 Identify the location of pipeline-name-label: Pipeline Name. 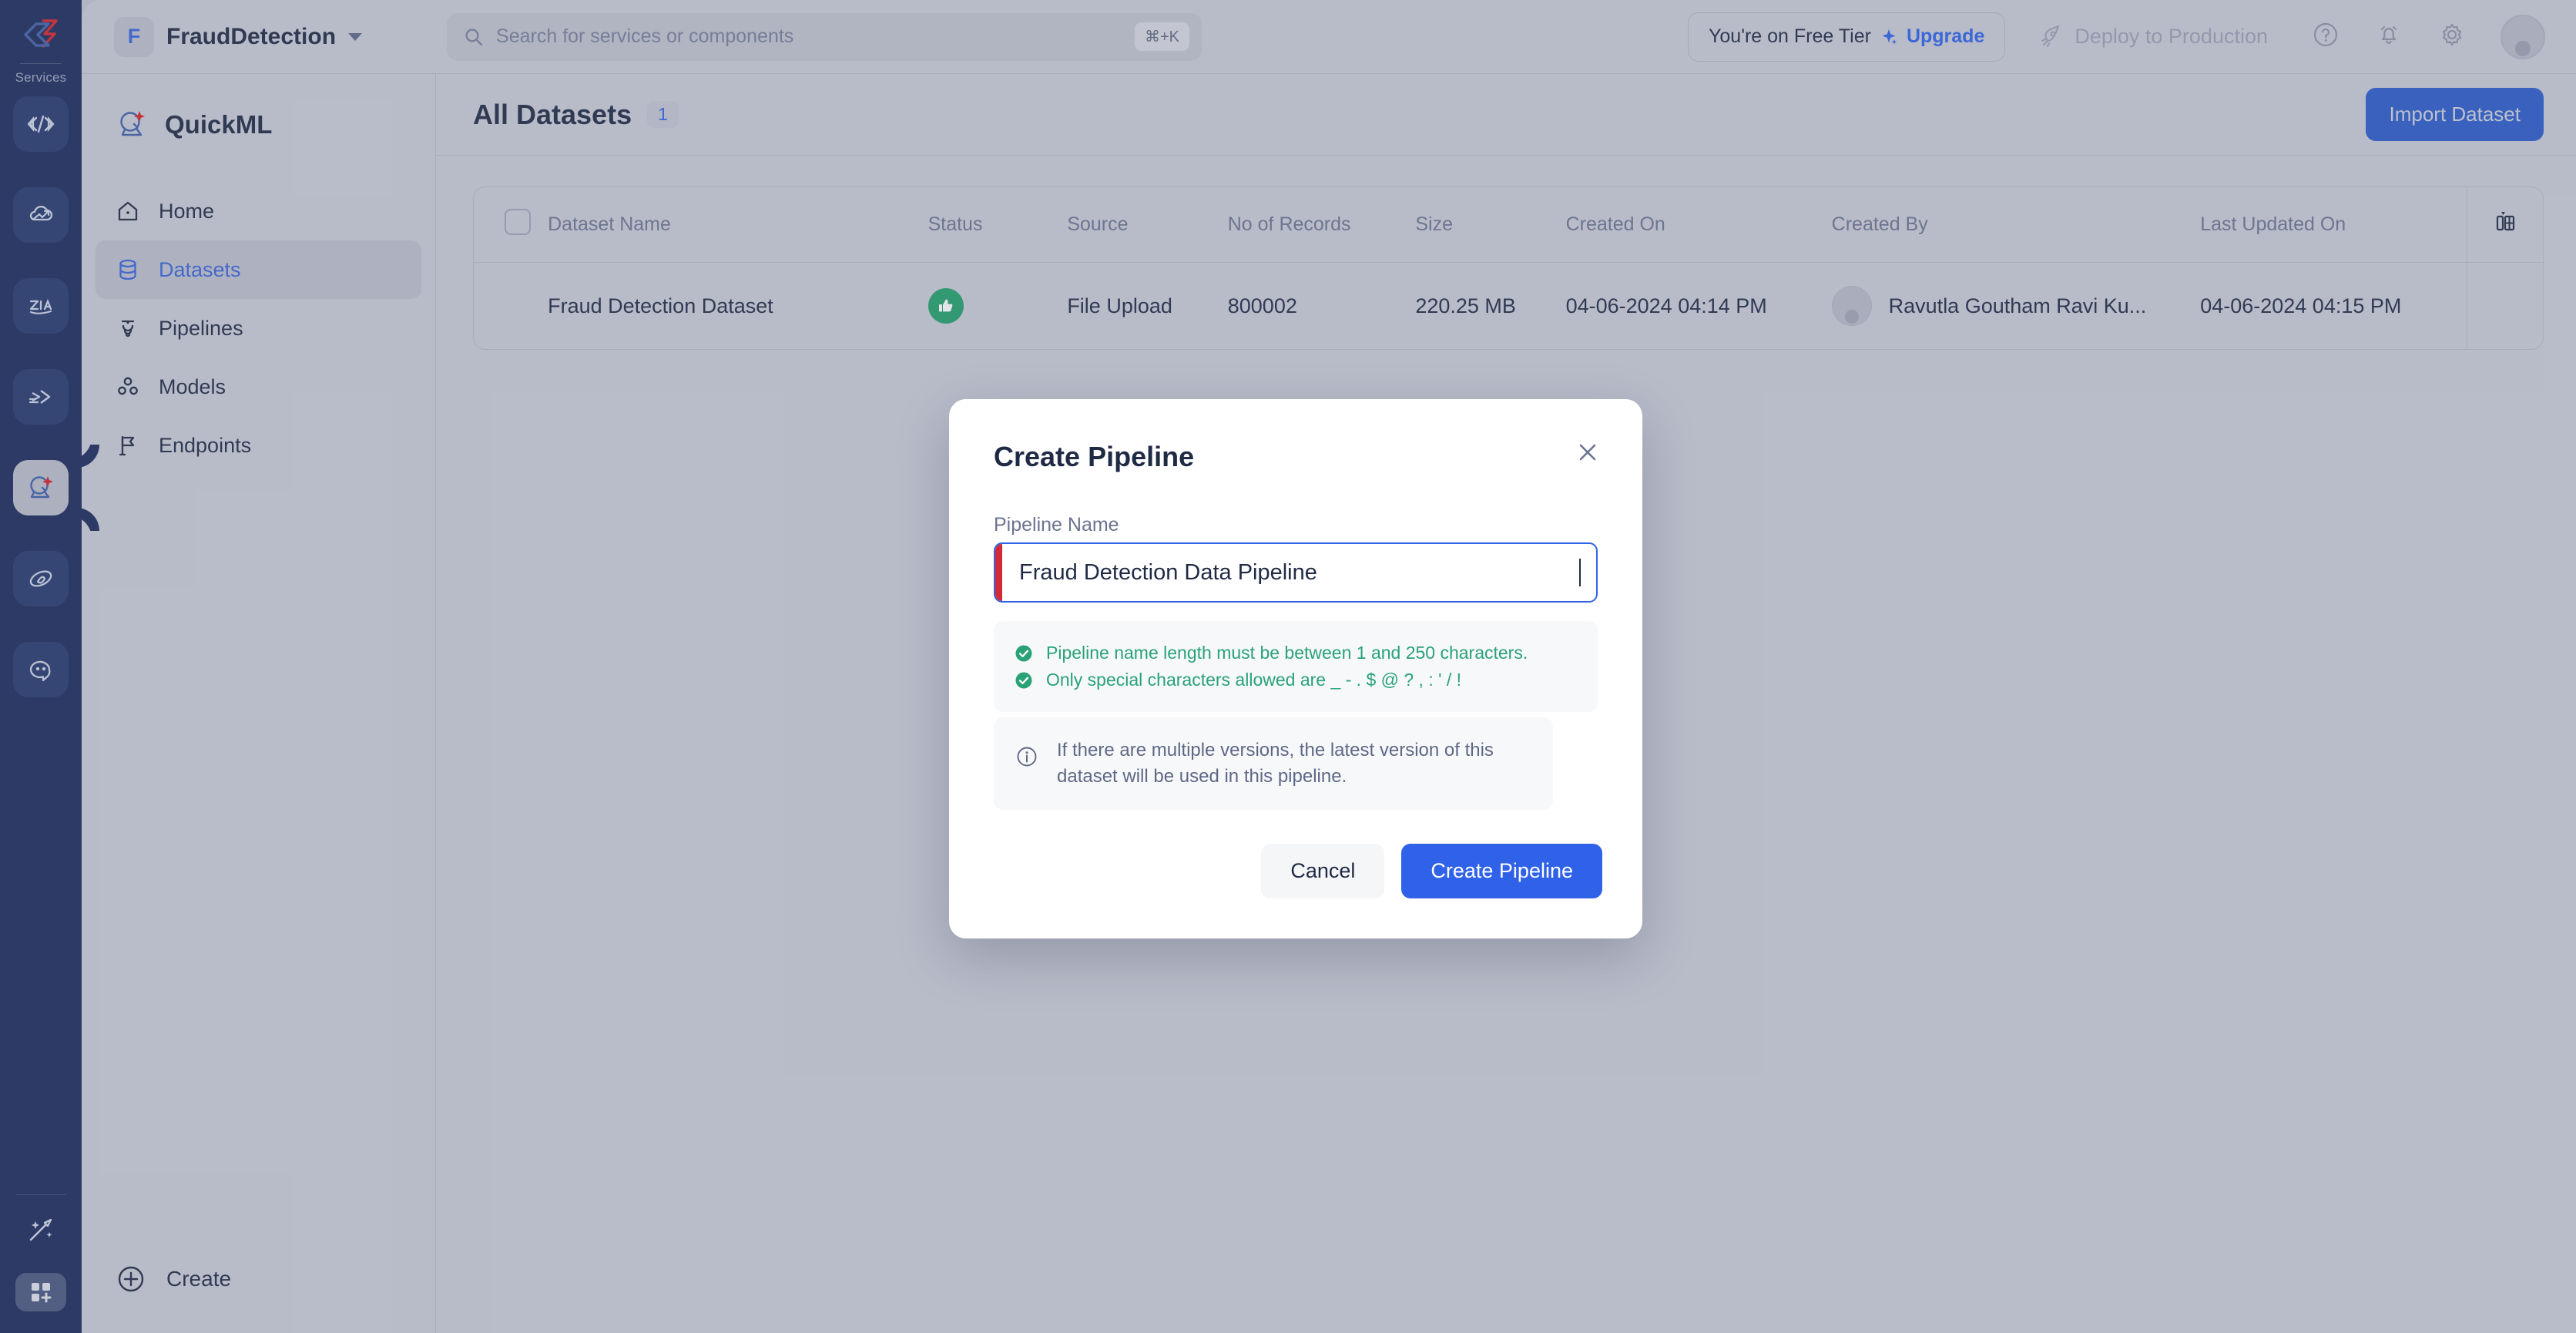
(1056, 525).